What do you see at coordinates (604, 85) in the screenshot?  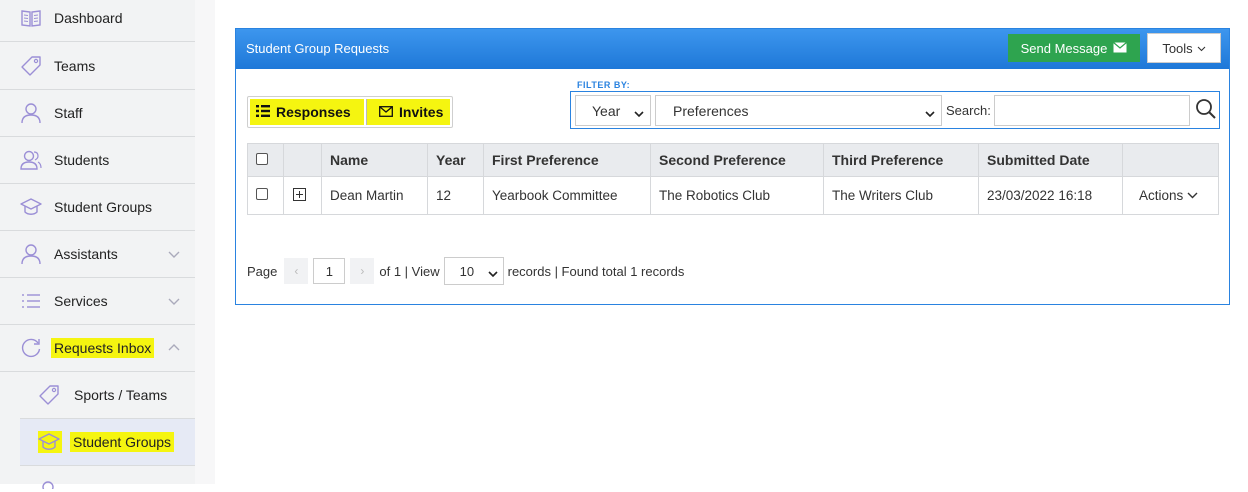 I see `filter-by-label: FILTER BY:` at bounding box center [604, 85].